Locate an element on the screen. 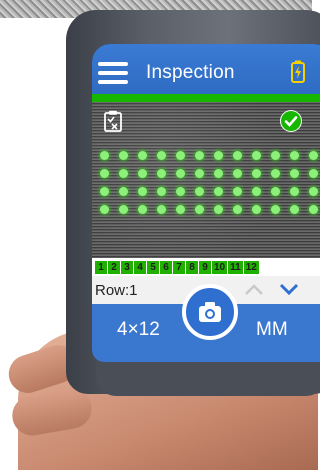 The image size is (320, 470). column-numbers: 1 2 3 4 5 6 7 8 9 10 11 12 is located at coordinates (206, 267).